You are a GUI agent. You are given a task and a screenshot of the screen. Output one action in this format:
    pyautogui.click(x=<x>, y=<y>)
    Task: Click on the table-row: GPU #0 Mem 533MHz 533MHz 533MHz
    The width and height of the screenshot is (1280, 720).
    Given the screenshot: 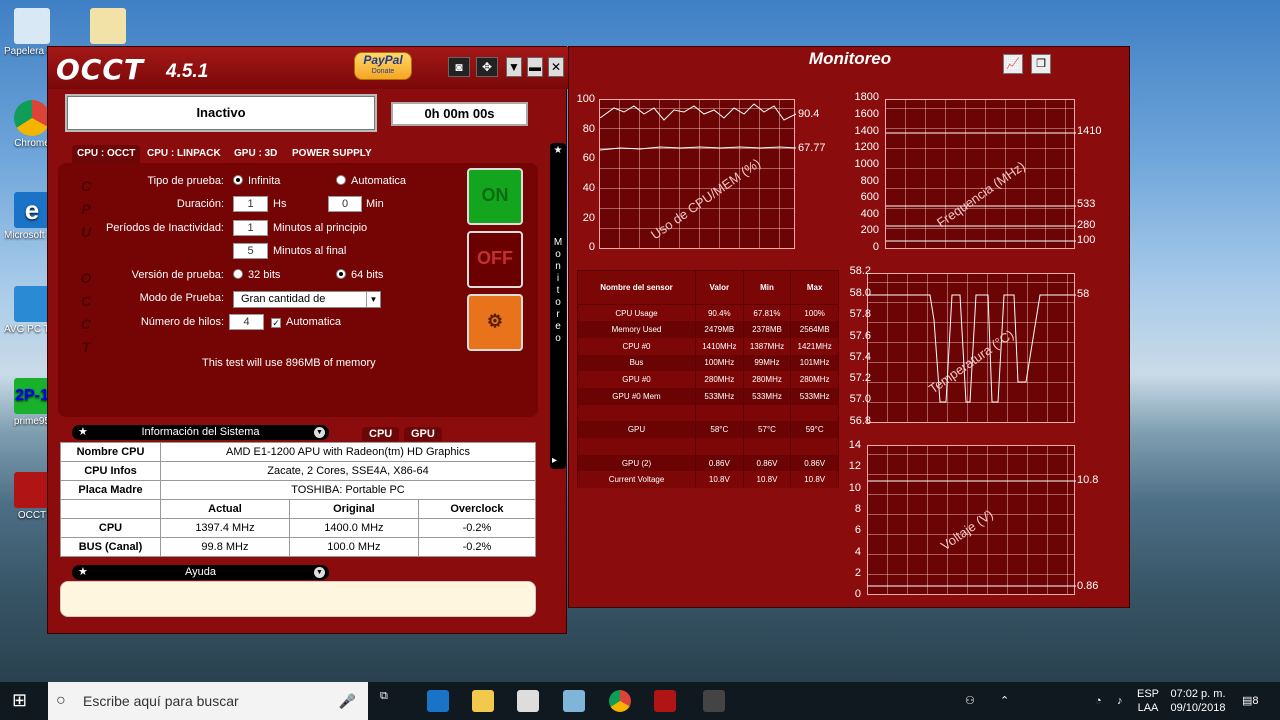 What is the action you would take?
    pyautogui.click(x=708, y=396)
    